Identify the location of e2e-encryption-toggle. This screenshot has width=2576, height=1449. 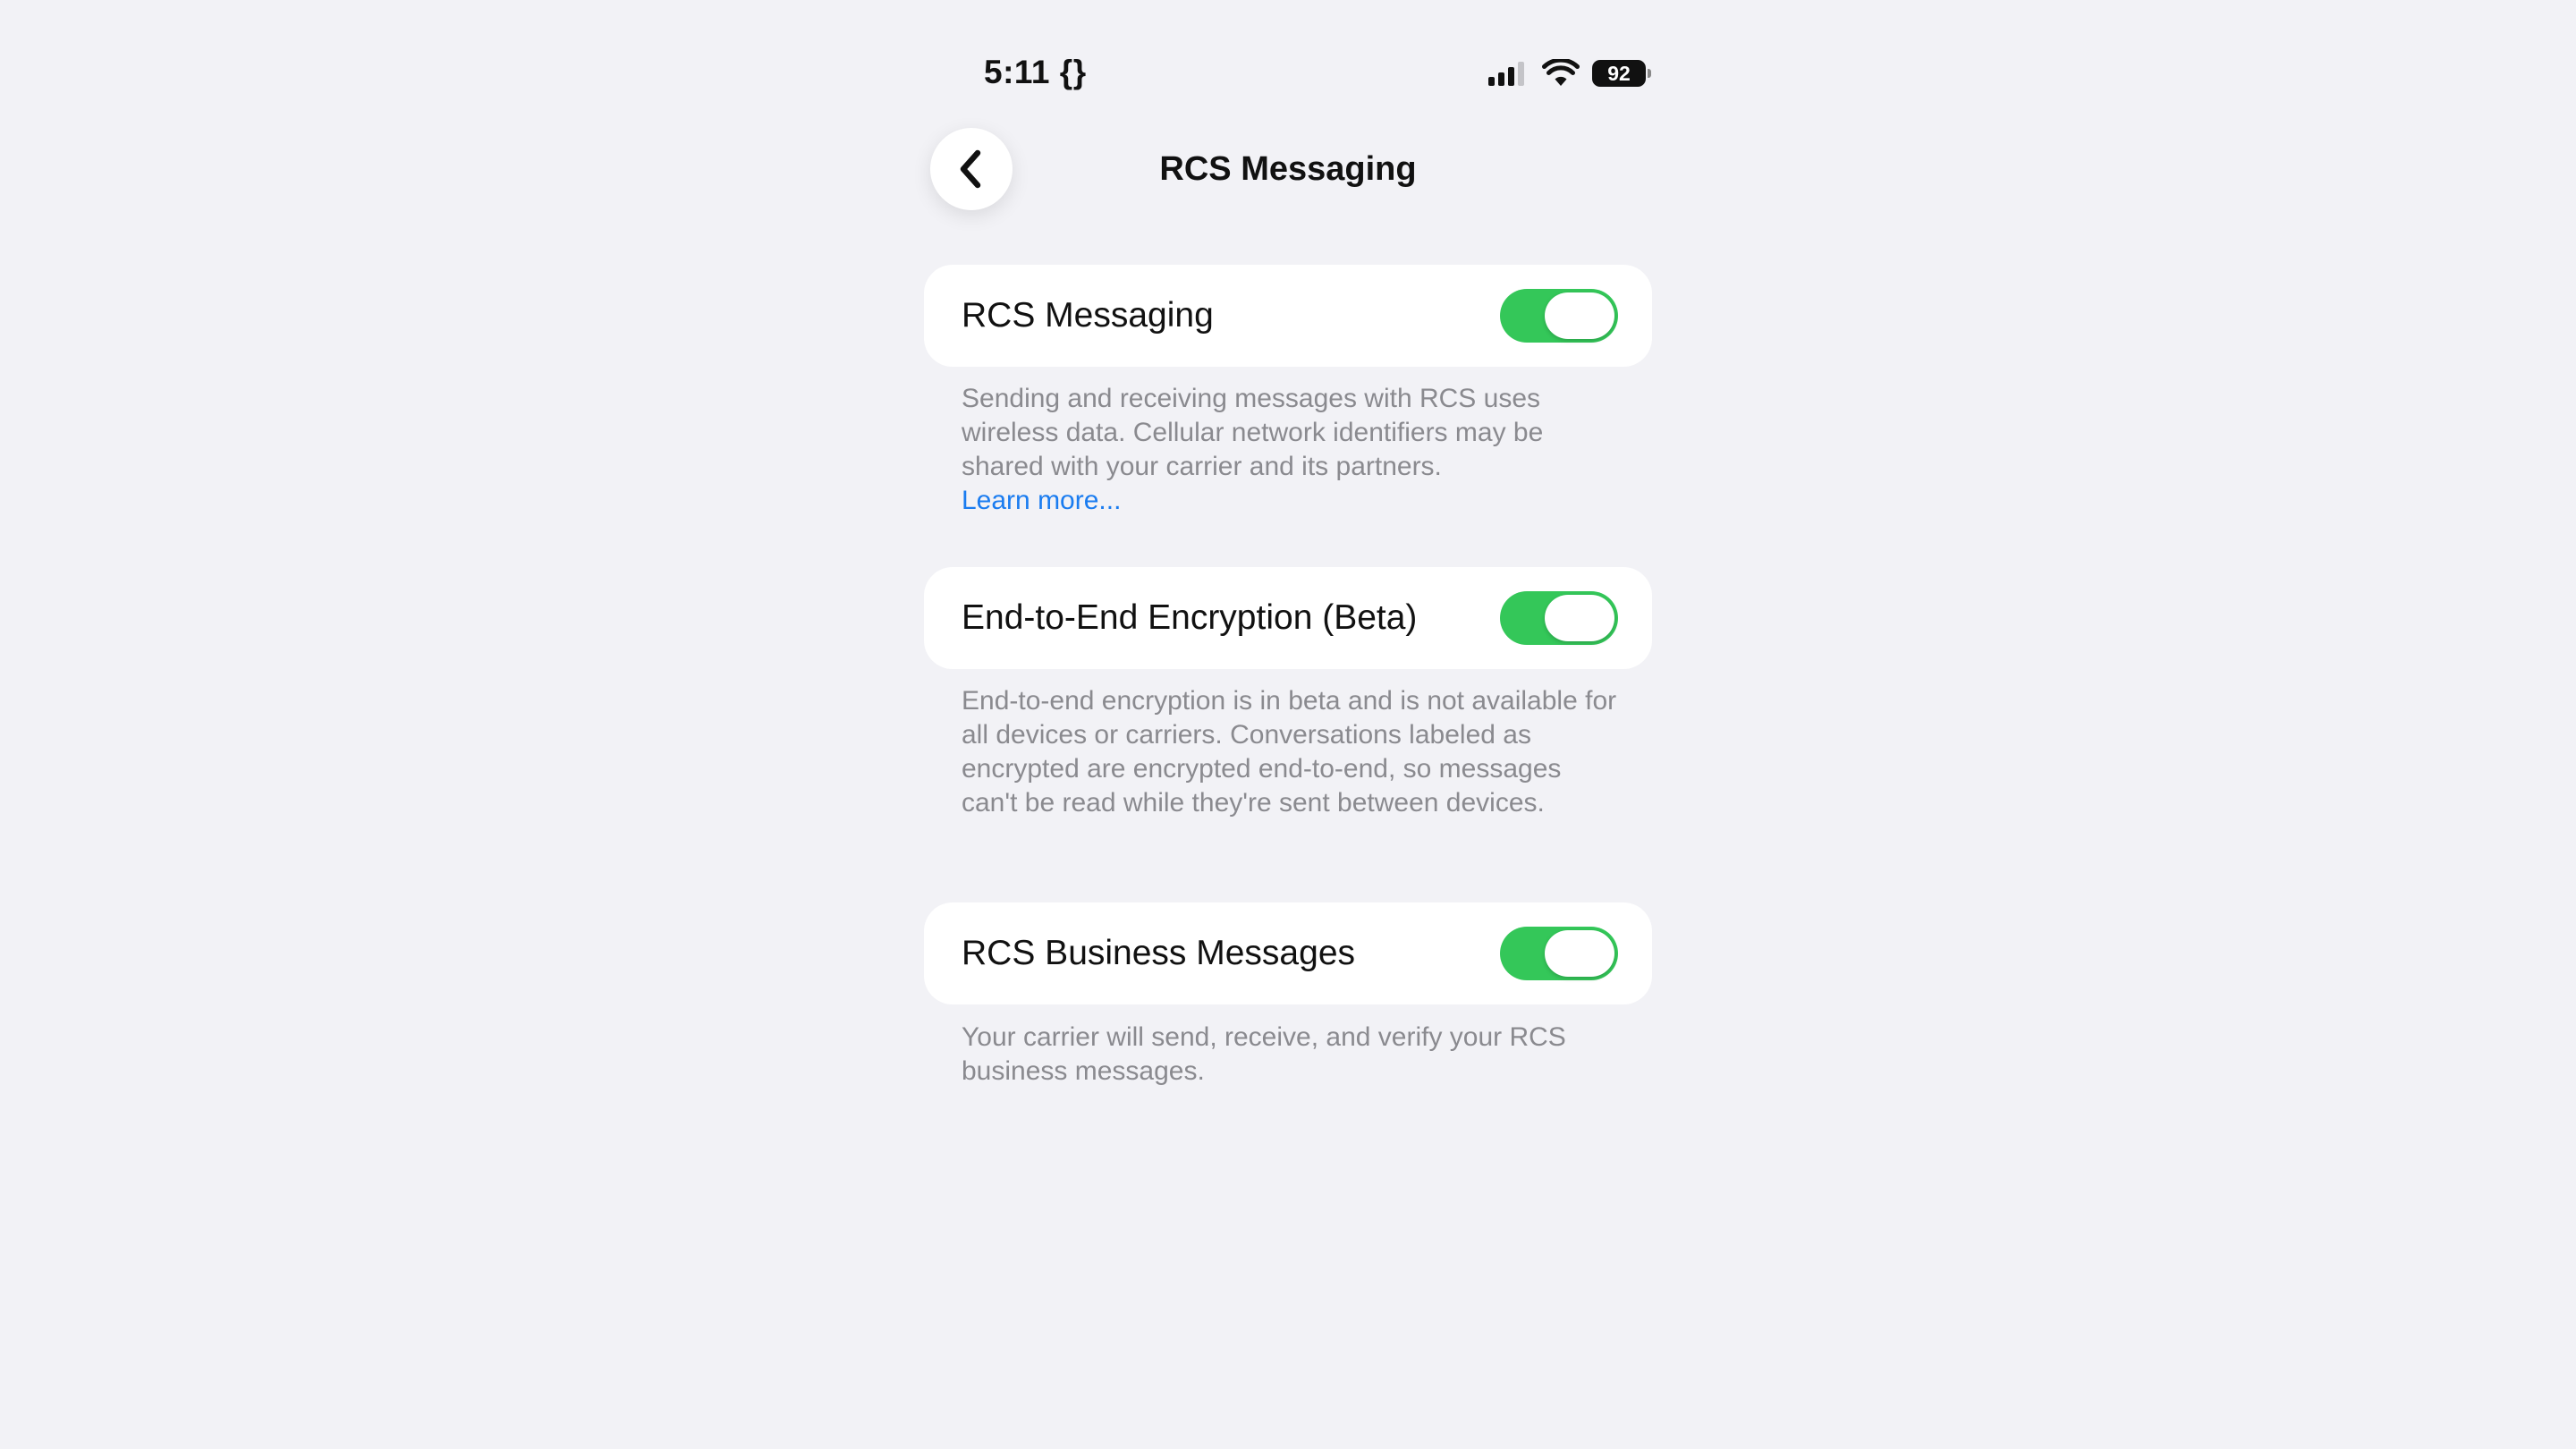
(1559, 618).